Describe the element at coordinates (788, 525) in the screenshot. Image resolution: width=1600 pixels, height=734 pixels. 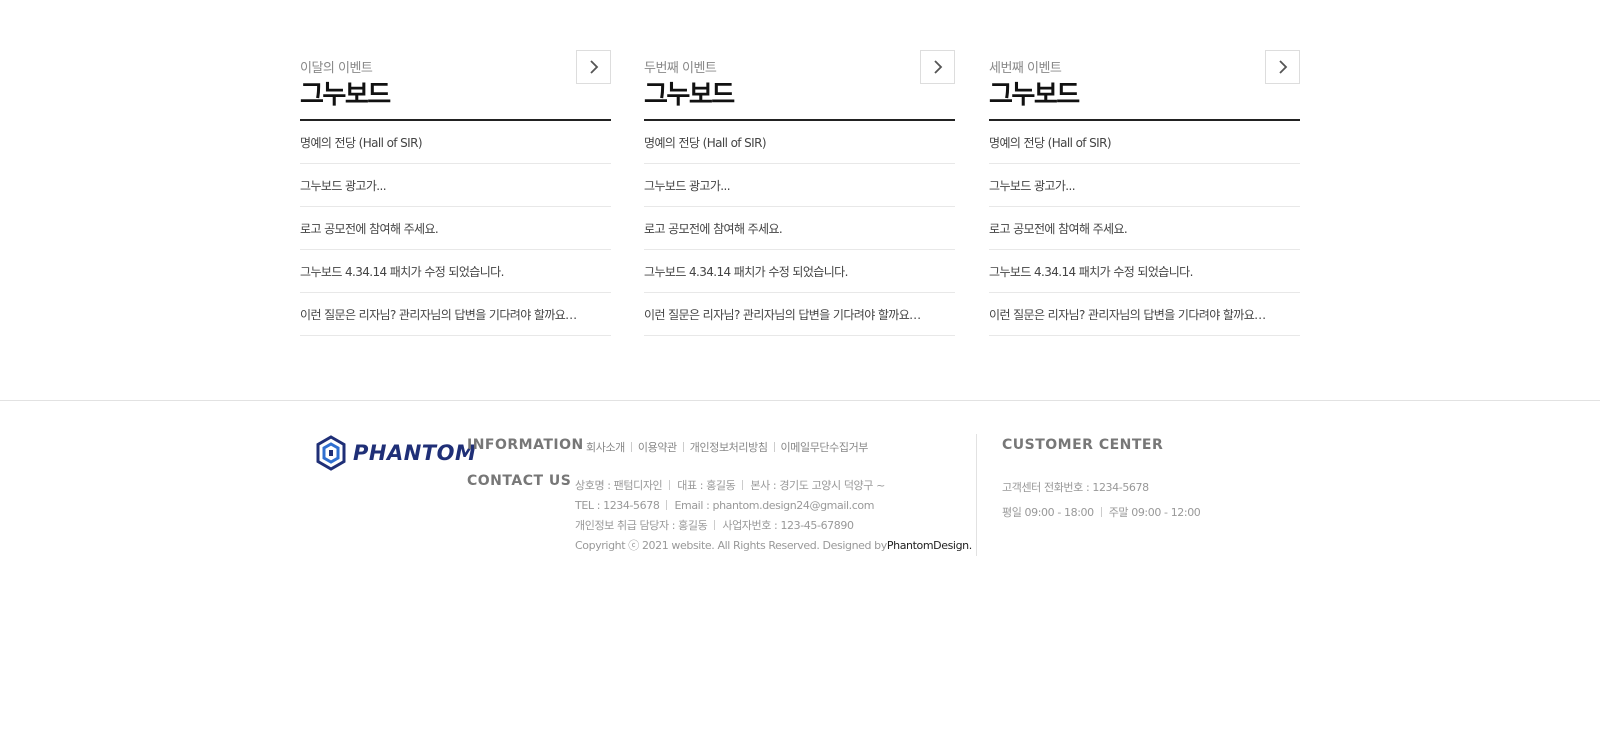
I see `business-number: 사업자번호 : 123-45-67890` at that location.